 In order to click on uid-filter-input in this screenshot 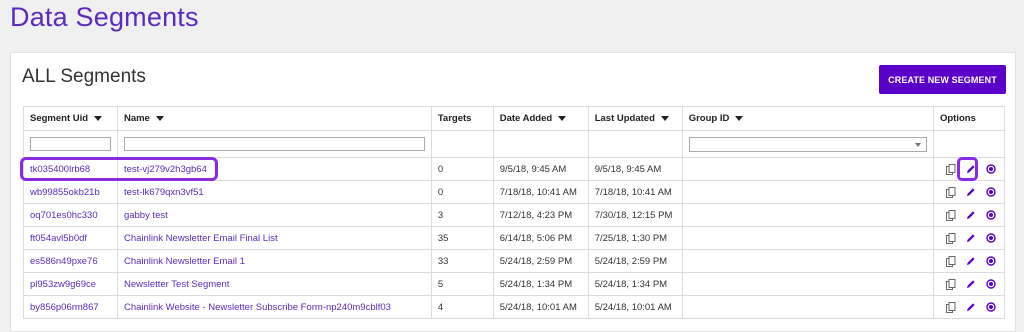, I will do `click(70, 143)`.